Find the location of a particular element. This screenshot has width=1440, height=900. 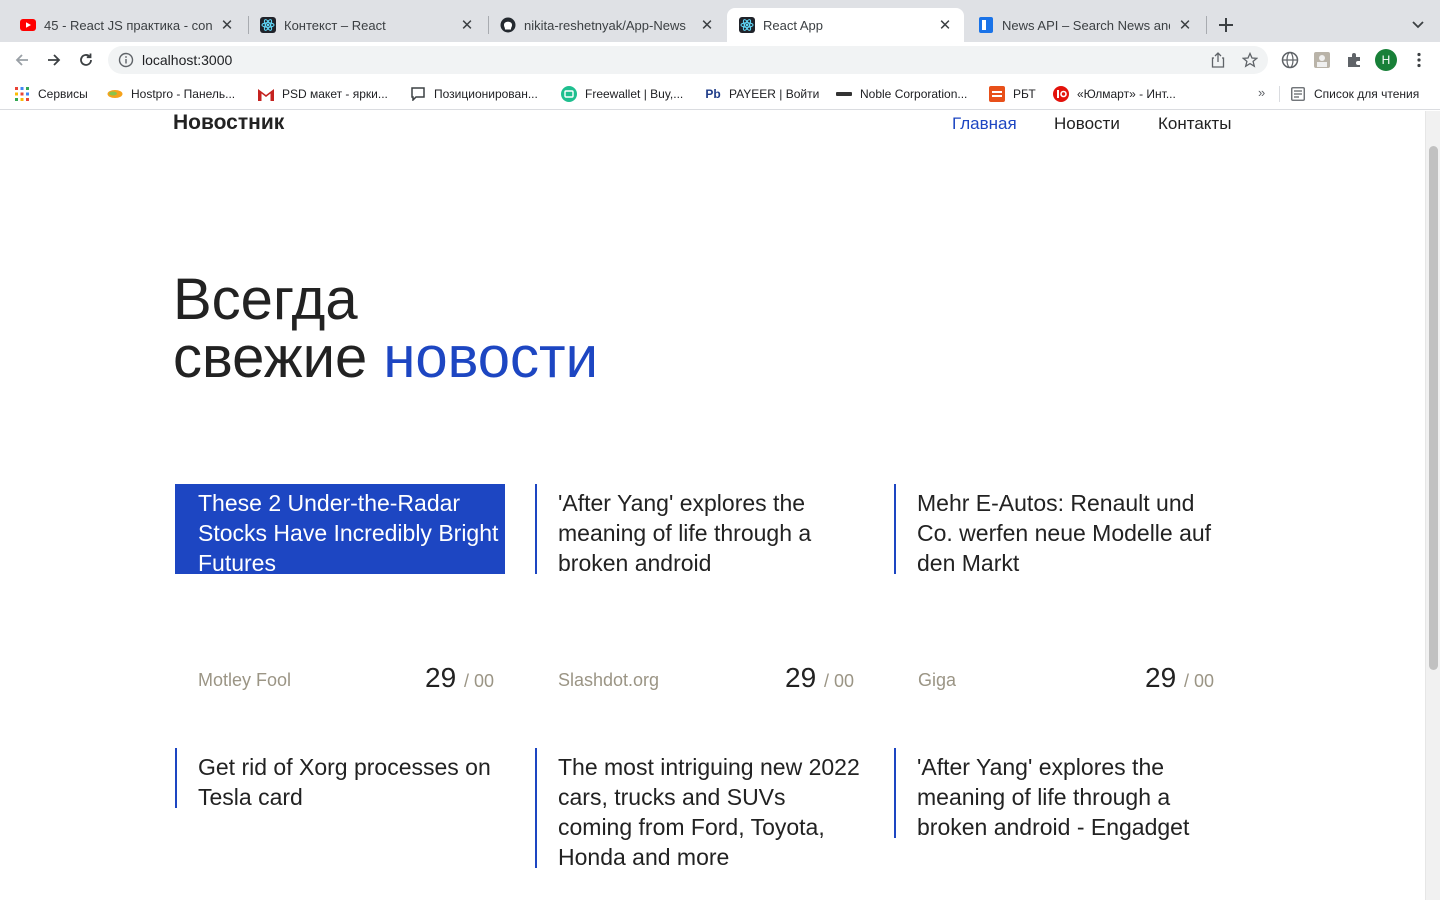

plus-icon is located at coordinates (1226, 25).